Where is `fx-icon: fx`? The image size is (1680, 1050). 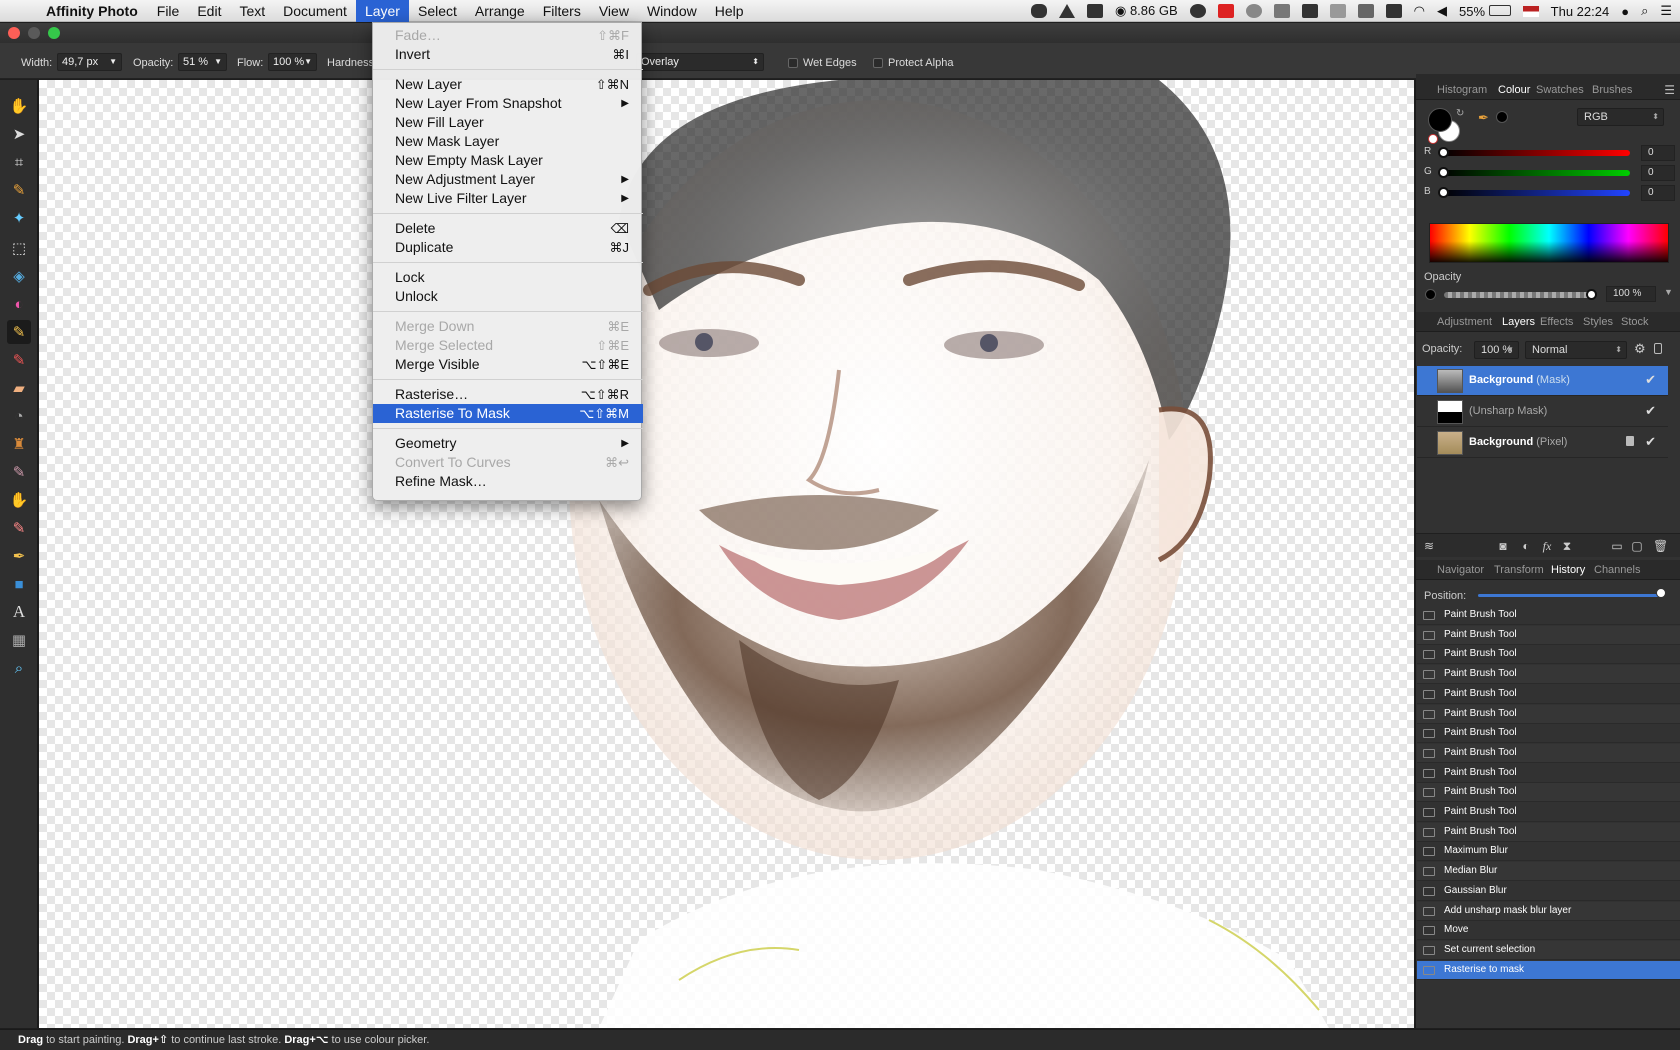
fx-icon: fx is located at coordinates (1547, 546).